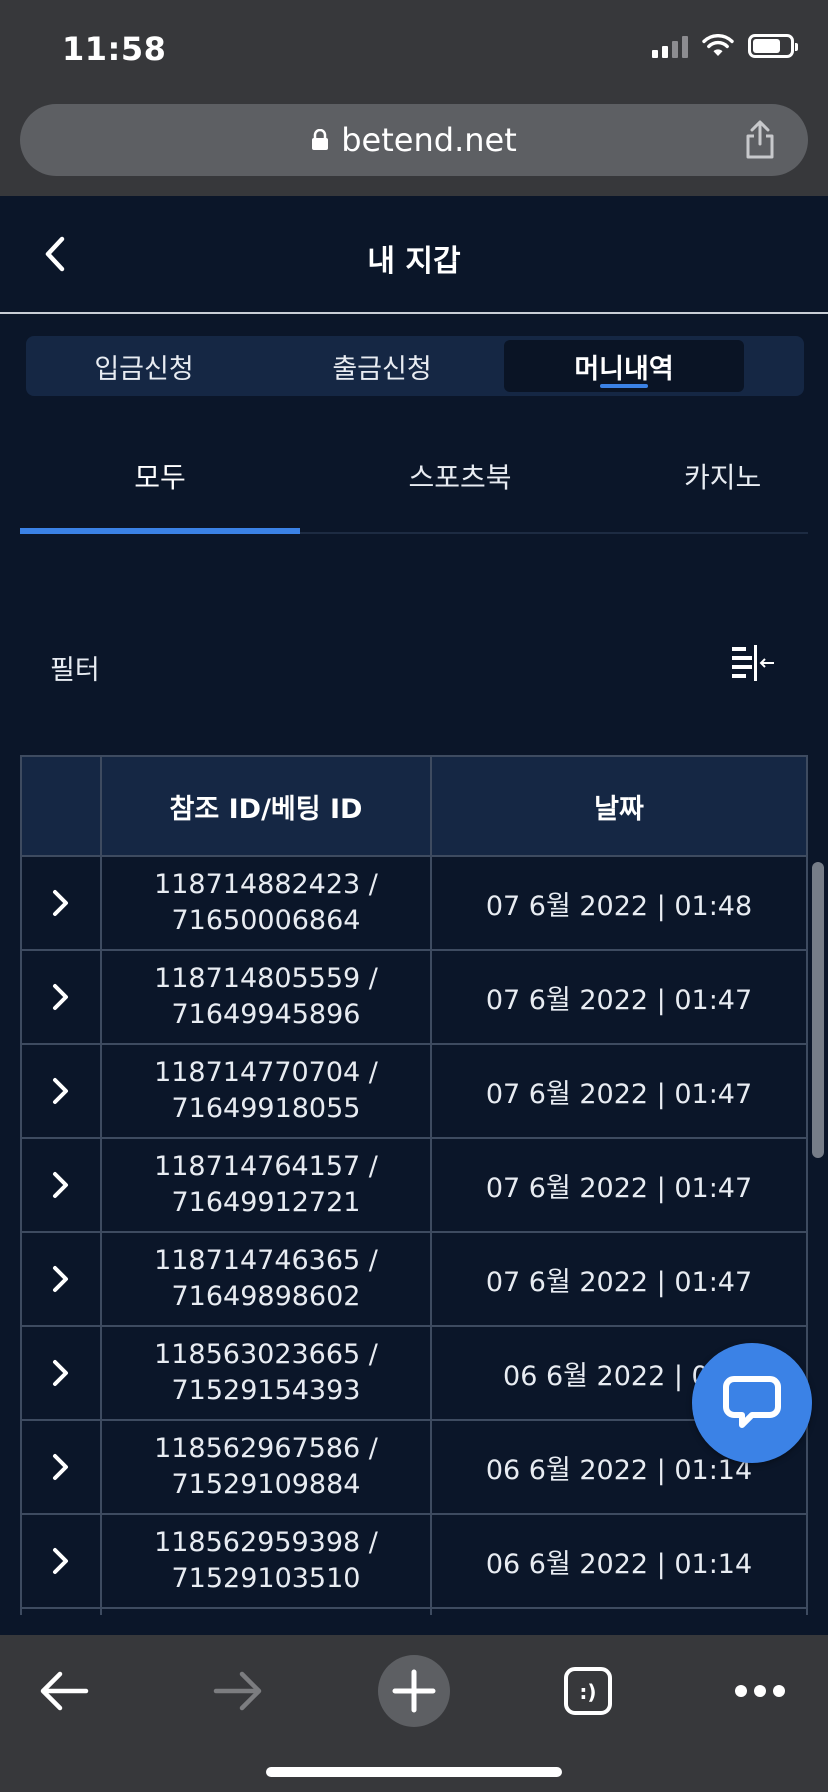 This screenshot has width=828, height=1792. Describe the element at coordinates (266, 1542) in the screenshot. I see `ref-id: 118562959398 /` at that location.